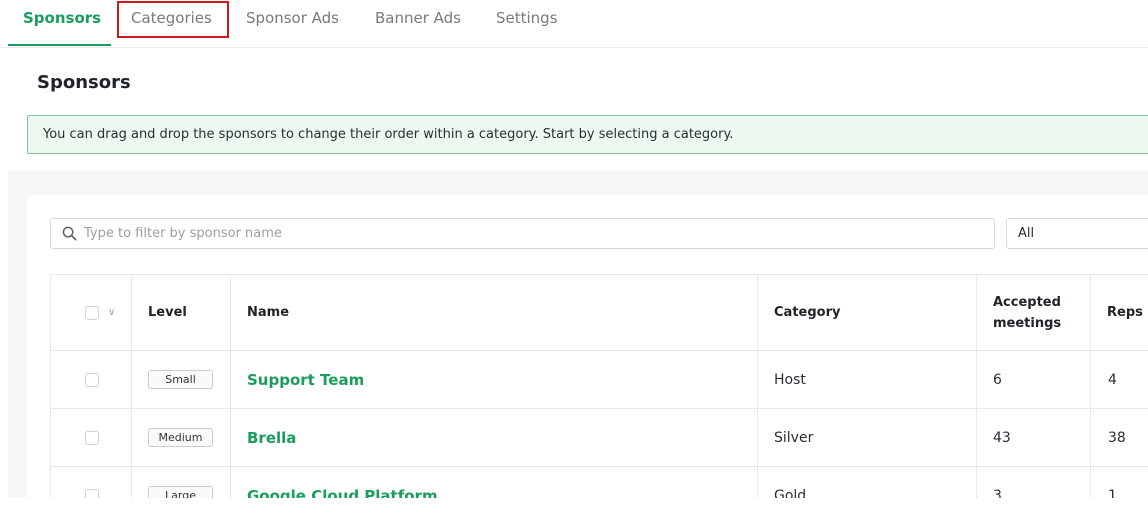 Image resolution: width=1148 pixels, height=523 pixels. I want to click on level-badge: Large, so click(180, 492).